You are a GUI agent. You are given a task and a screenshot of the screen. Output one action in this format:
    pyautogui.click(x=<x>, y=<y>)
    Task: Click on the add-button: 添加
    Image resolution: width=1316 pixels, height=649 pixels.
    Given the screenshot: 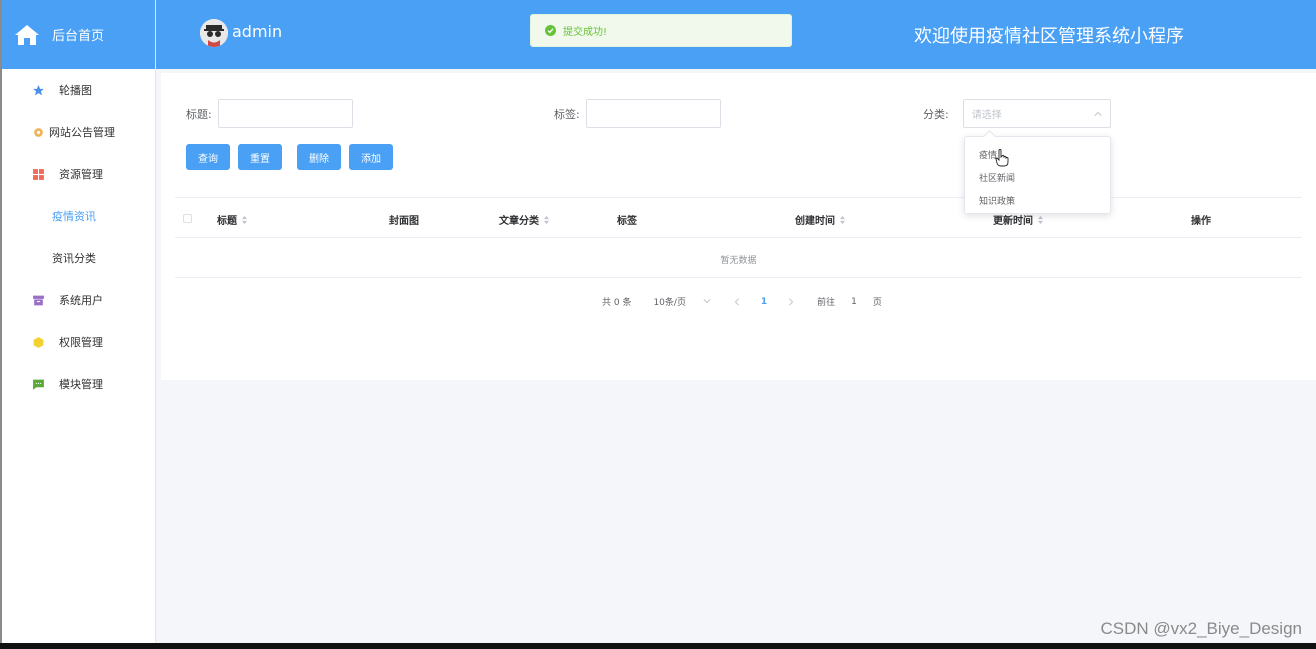 What is the action you would take?
    pyautogui.click(x=371, y=157)
    